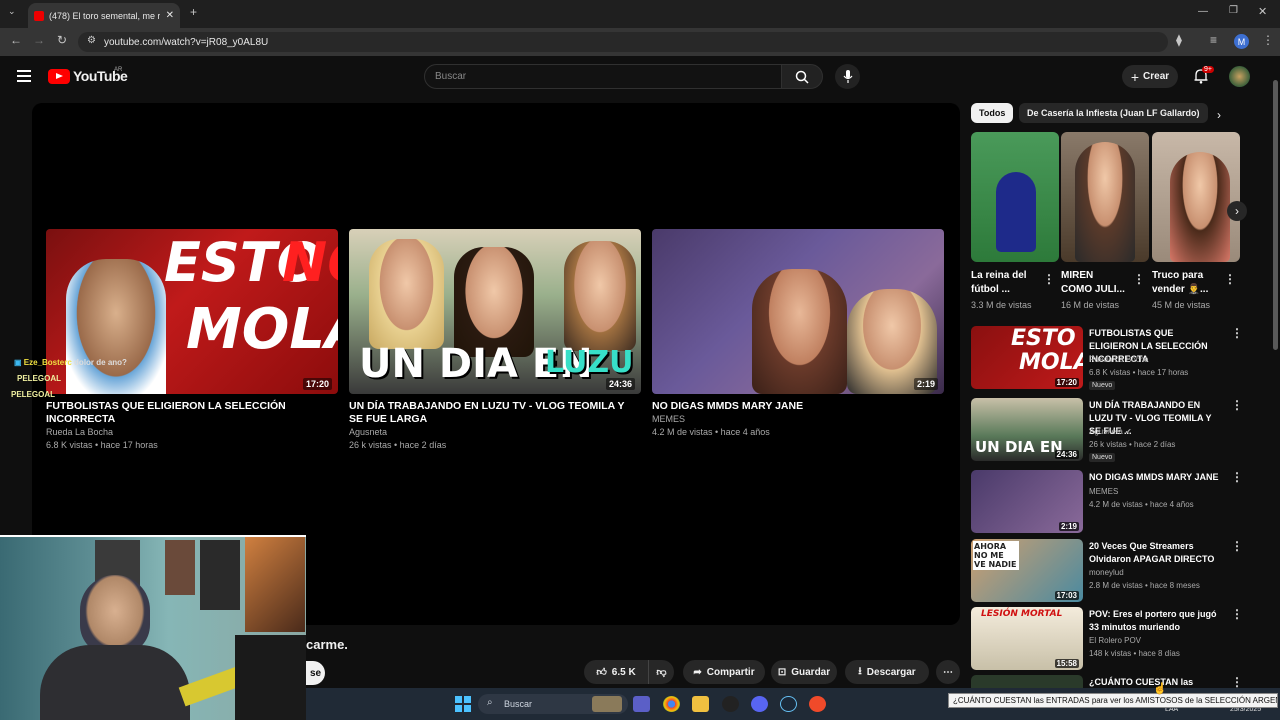  Describe the element at coordinates (847, 76) in the screenshot. I see `voice-search-button` at that location.